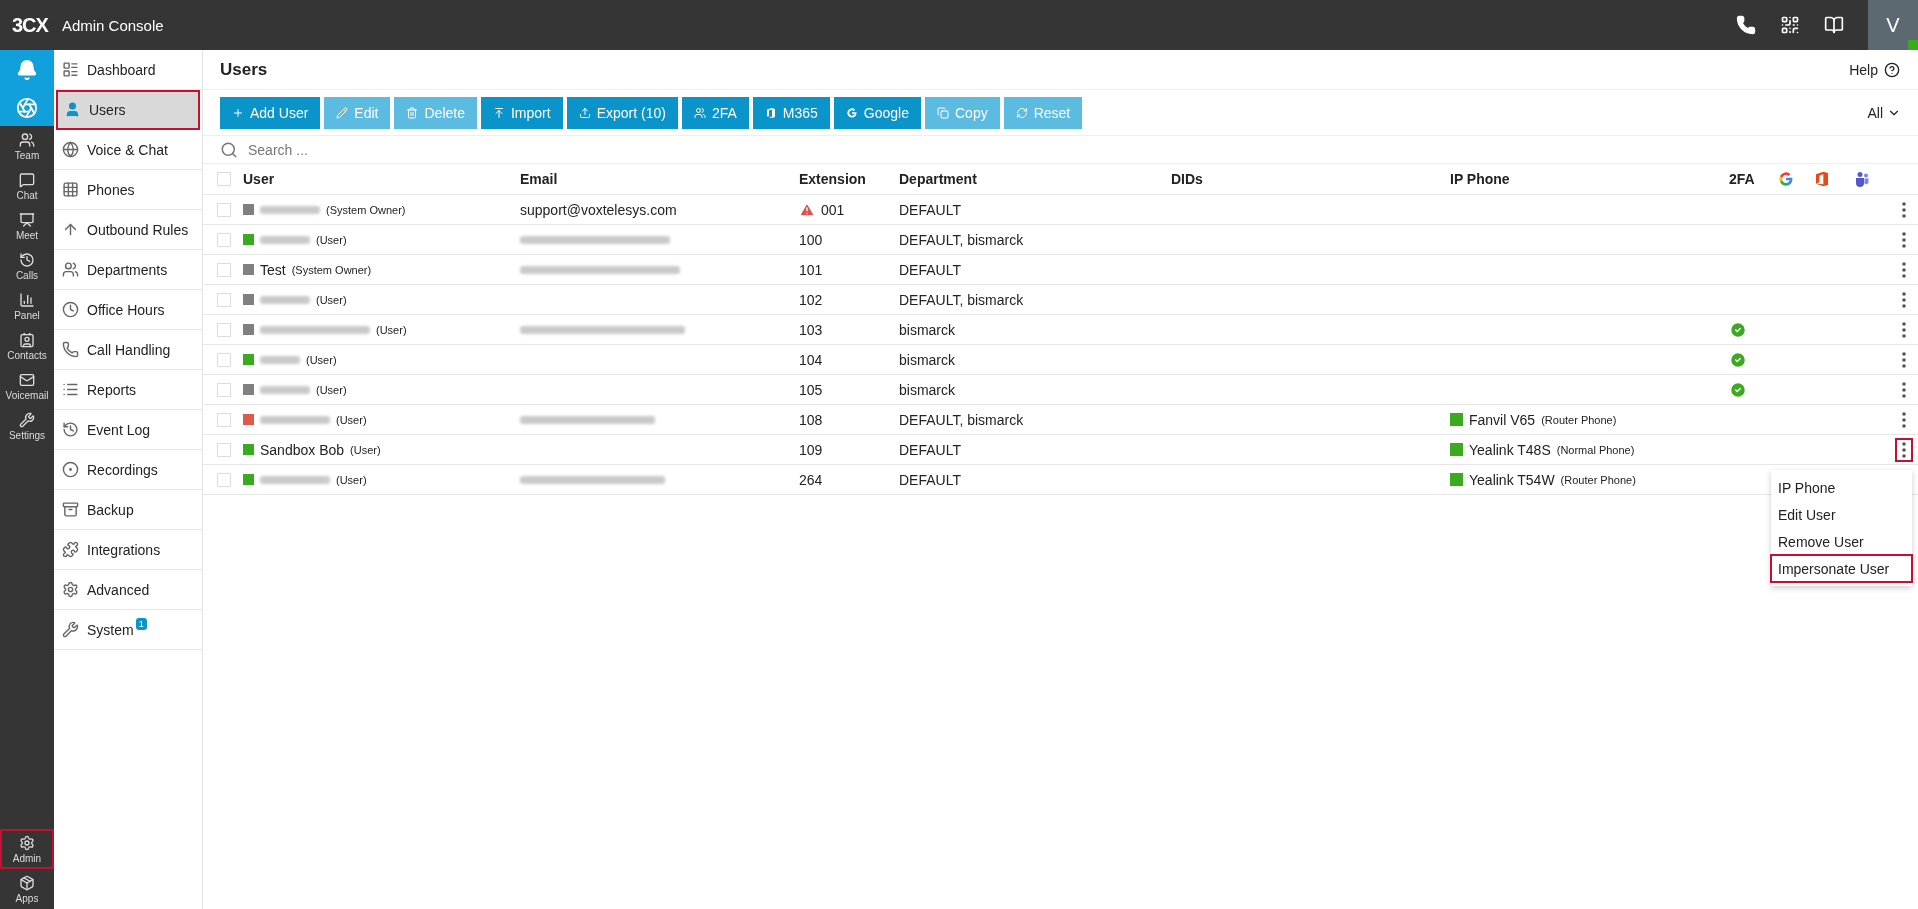 This screenshot has height=909, width=1918. What do you see at coordinates (1862, 179) in the screenshot?
I see `teams-logo-icon` at bounding box center [1862, 179].